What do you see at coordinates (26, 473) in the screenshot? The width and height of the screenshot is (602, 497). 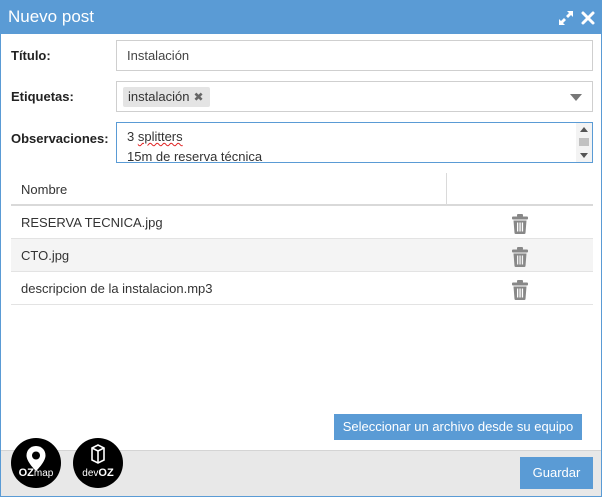 I see `ozmap-brand: OZ` at bounding box center [26, 473].